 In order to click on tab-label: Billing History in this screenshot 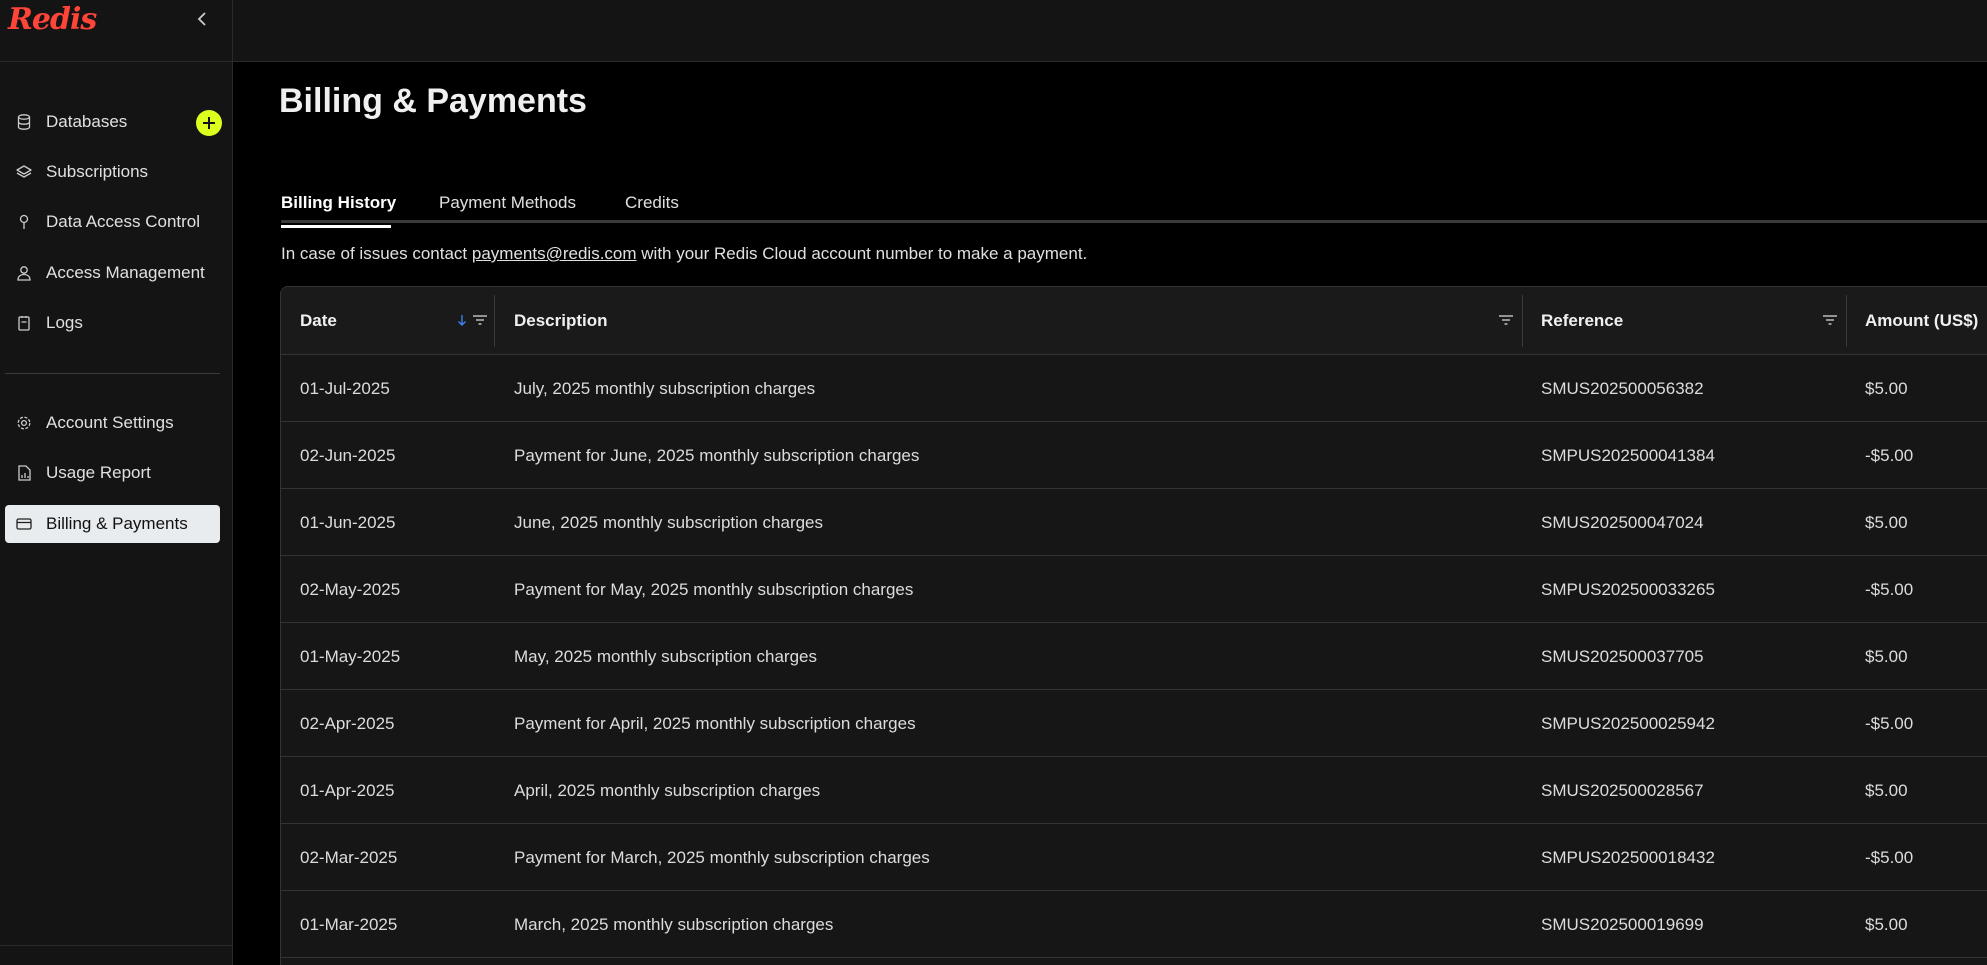, I will do `click(339, 202)`.